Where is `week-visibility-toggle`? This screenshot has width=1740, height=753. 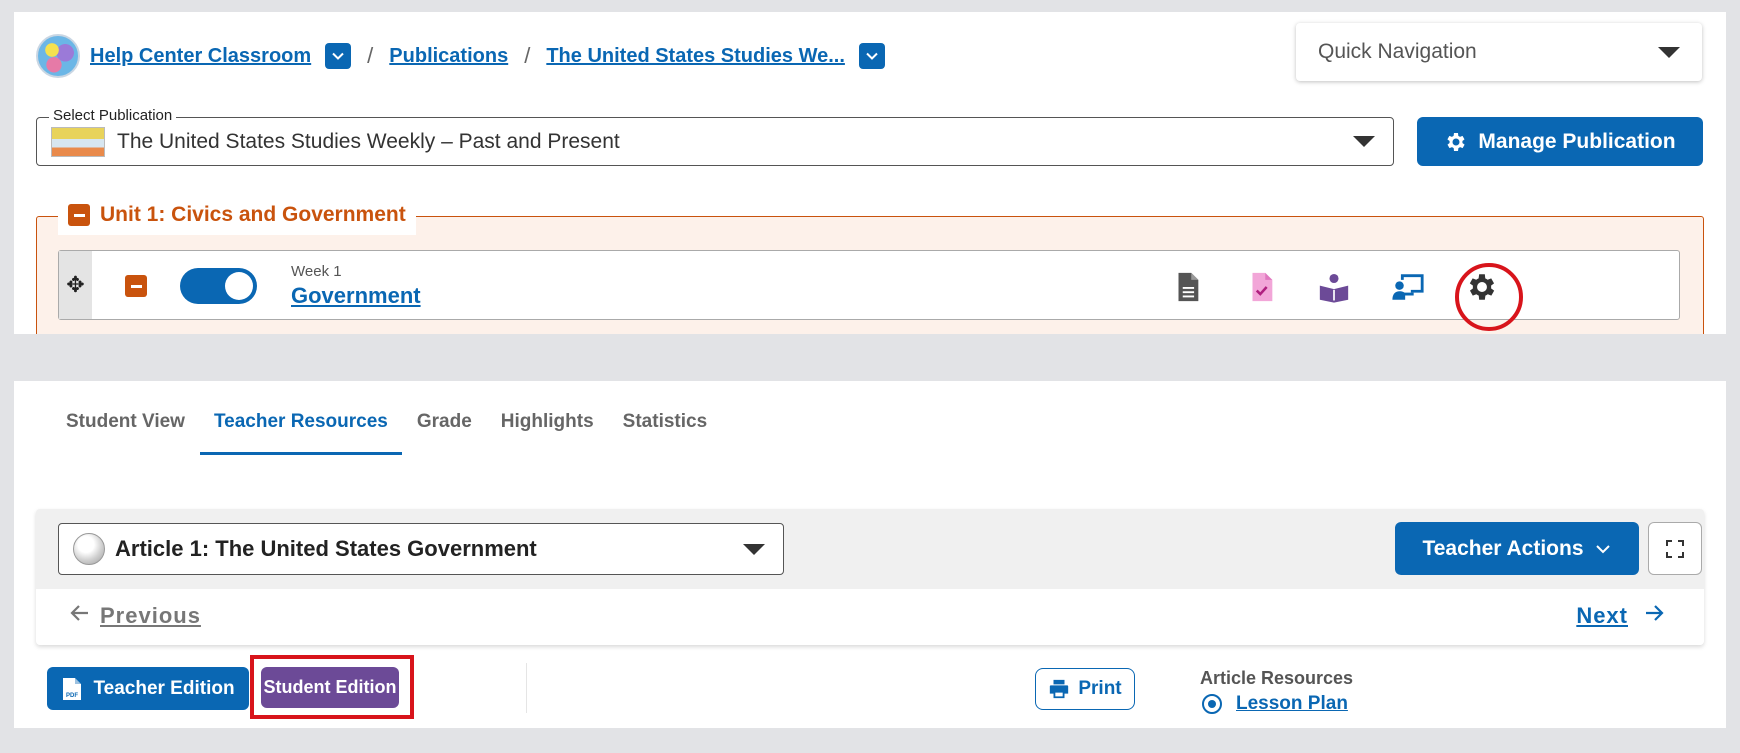
week-visibility-toggle is located at coordinates (218, 286).